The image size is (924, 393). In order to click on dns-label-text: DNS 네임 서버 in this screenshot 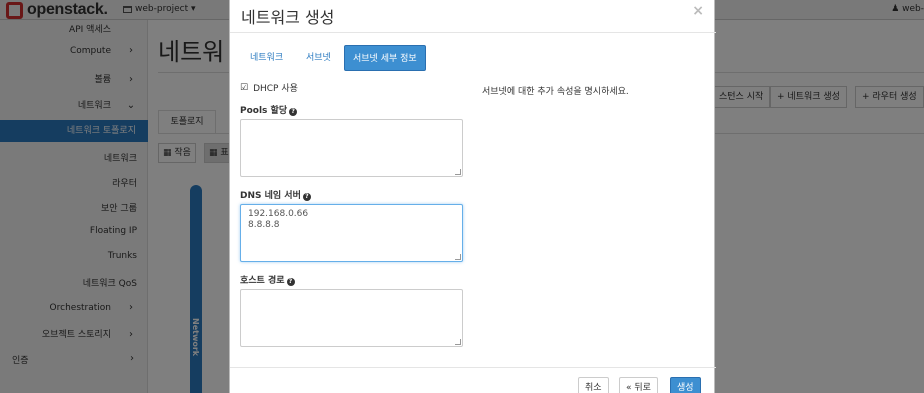, I will do `click(270, 196)`.